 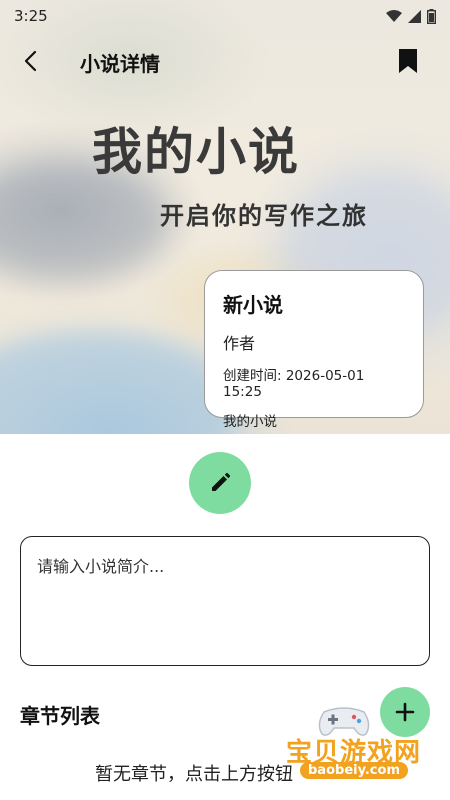 I want to click on cover-subtitle: 开启你的写作之旅, so click(x=264, y=216).